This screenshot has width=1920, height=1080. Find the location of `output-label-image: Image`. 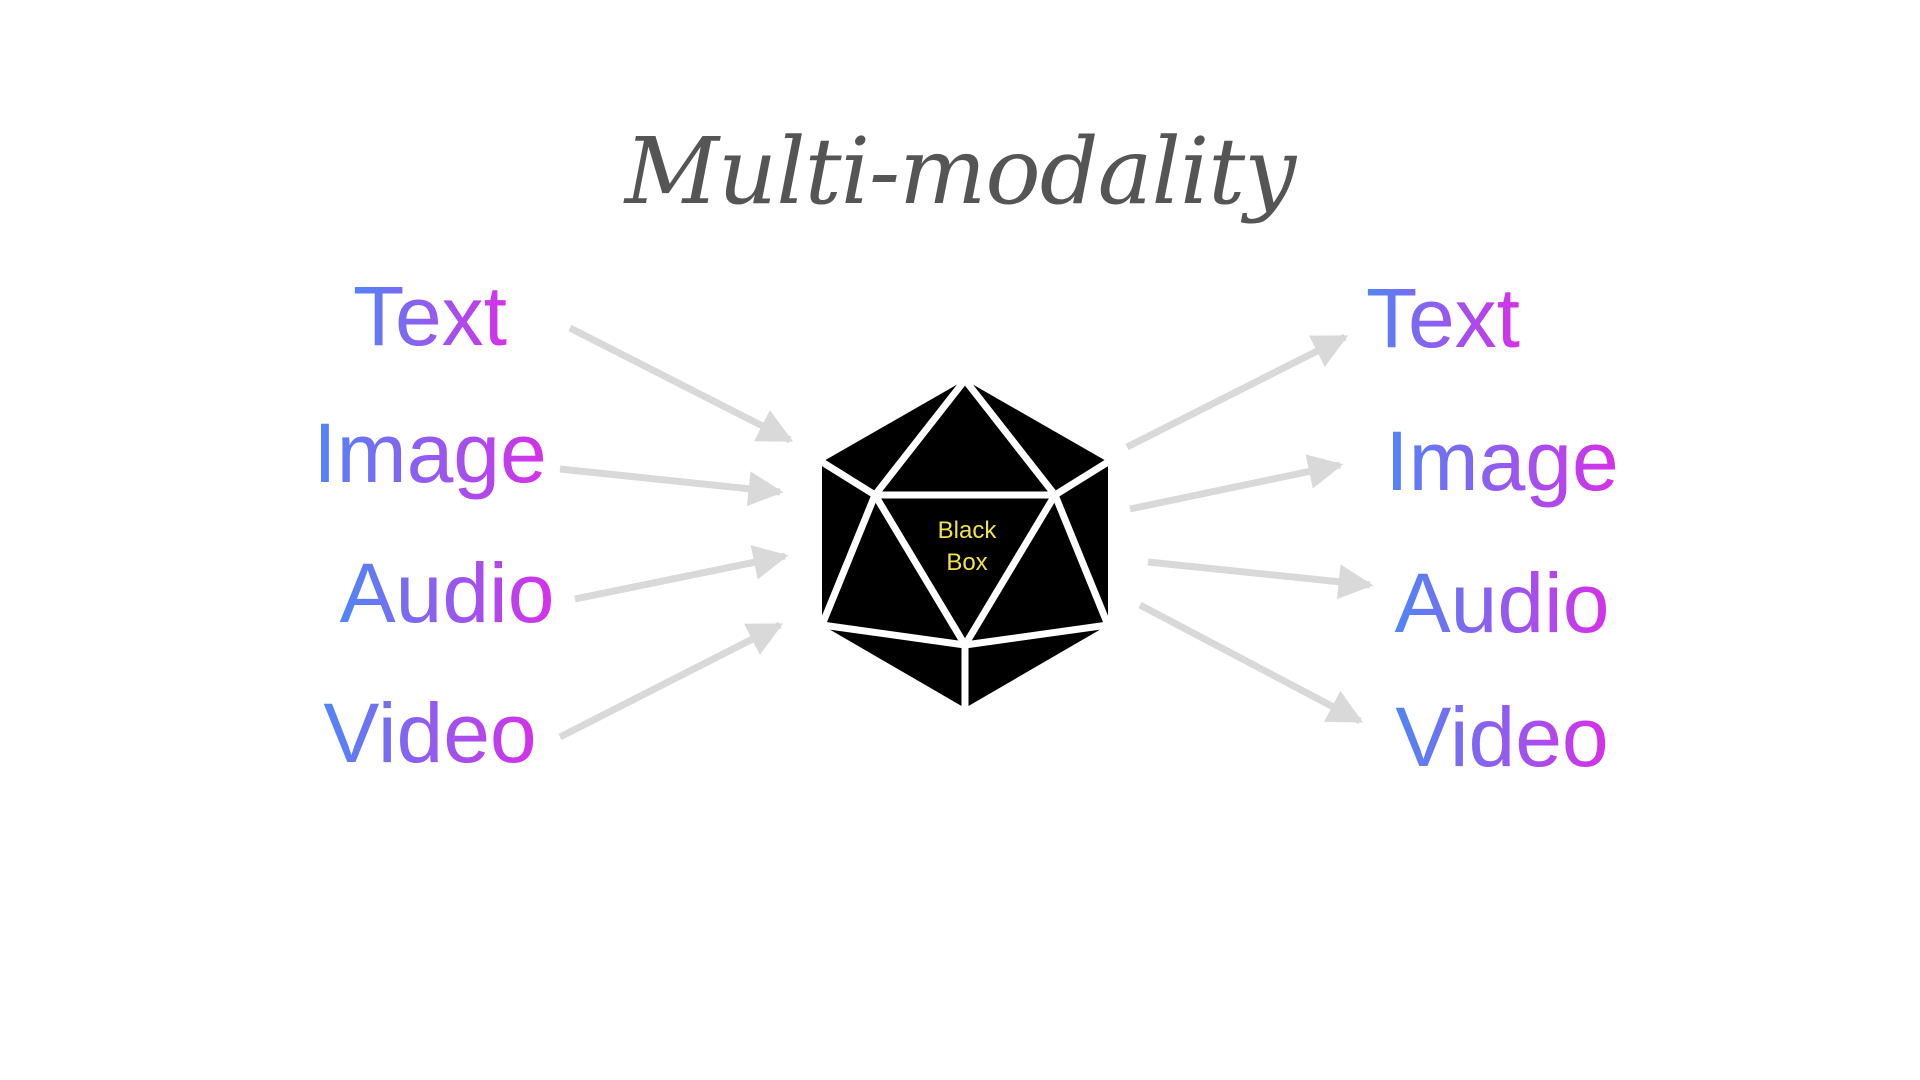

output-label-image: Image is located at coordinates (1501, 461).